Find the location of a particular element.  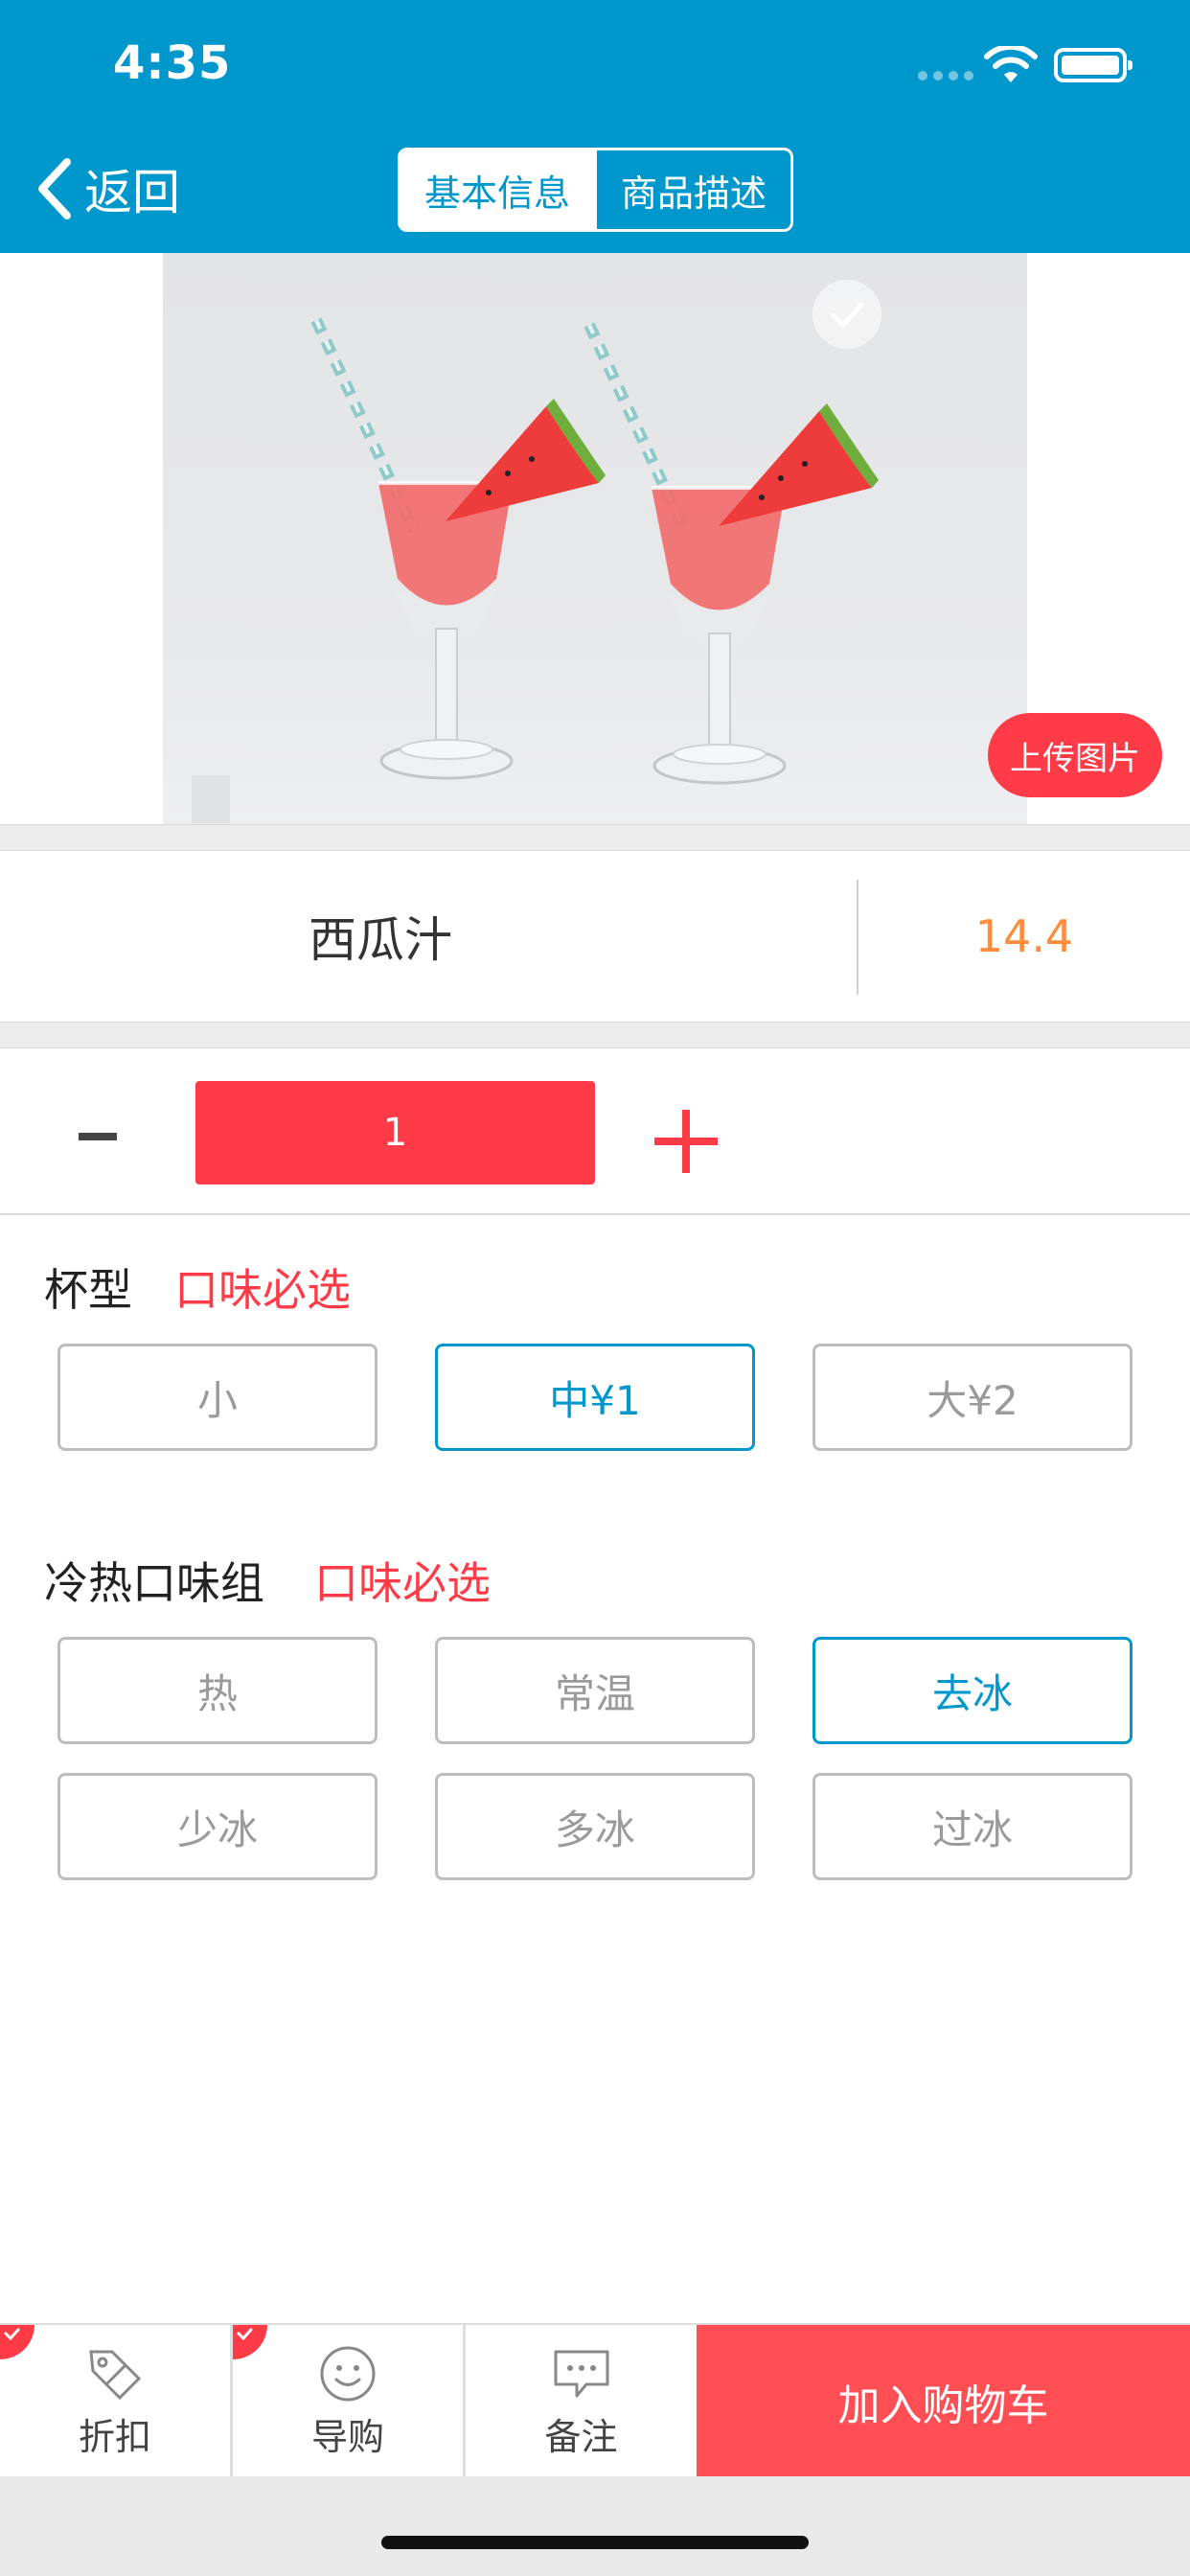

comment-icon is located at coordinates (581, 2373).